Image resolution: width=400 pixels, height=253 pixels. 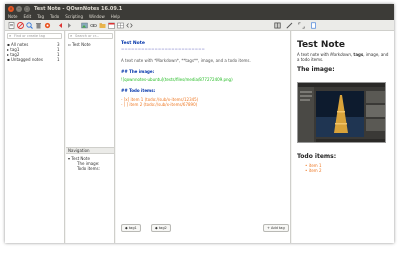 I want to click on maximize-window-button: □, so click(x=27, y=8).